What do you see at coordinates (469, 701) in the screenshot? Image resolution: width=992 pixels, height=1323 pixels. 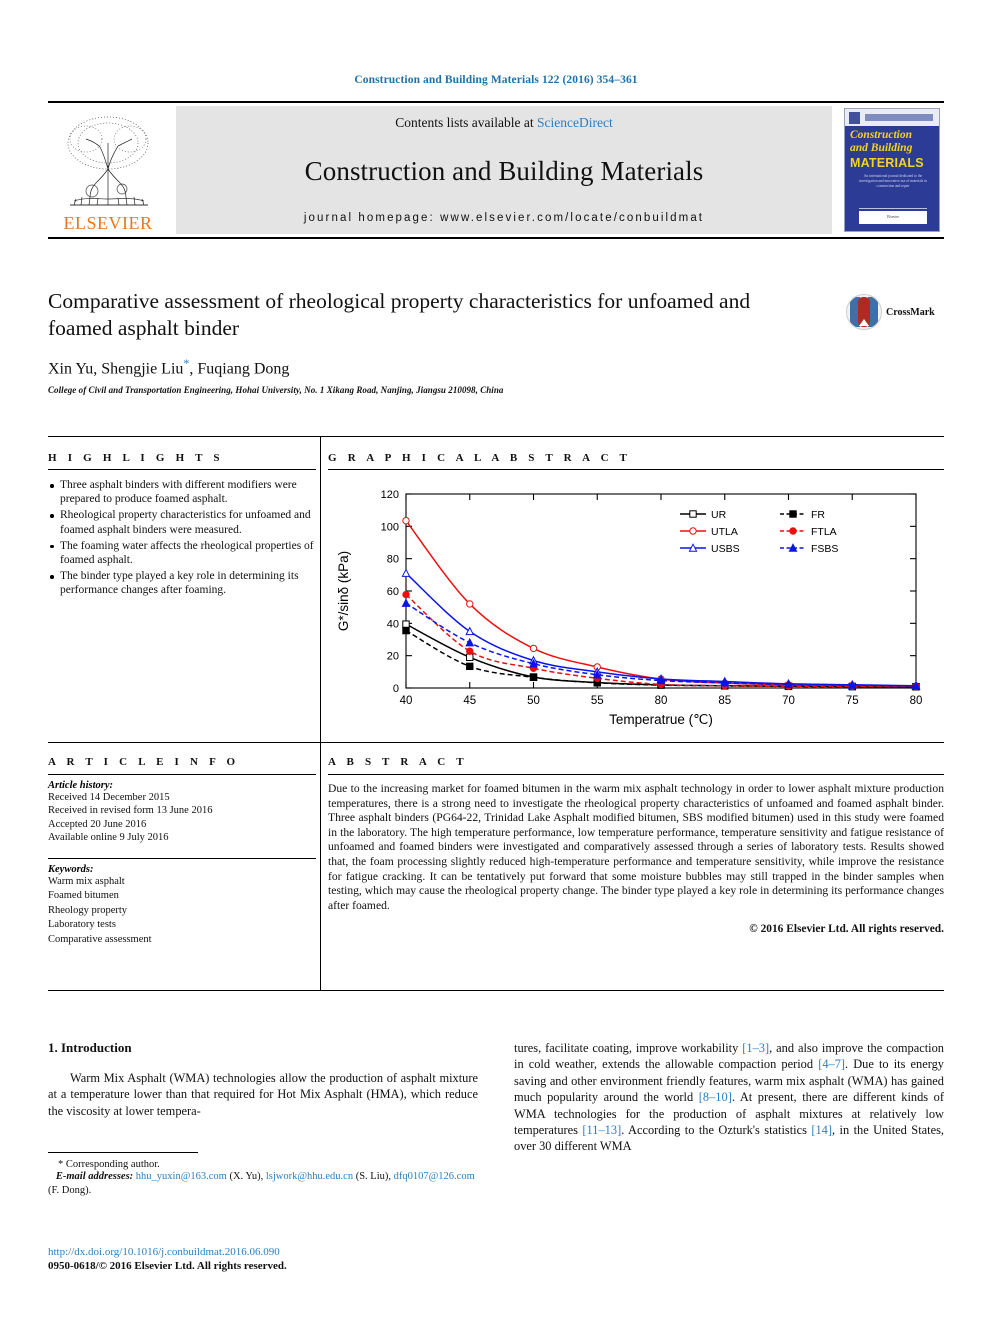 I see `chart-x-tick-label: 45` at bounding box center [469, 701].